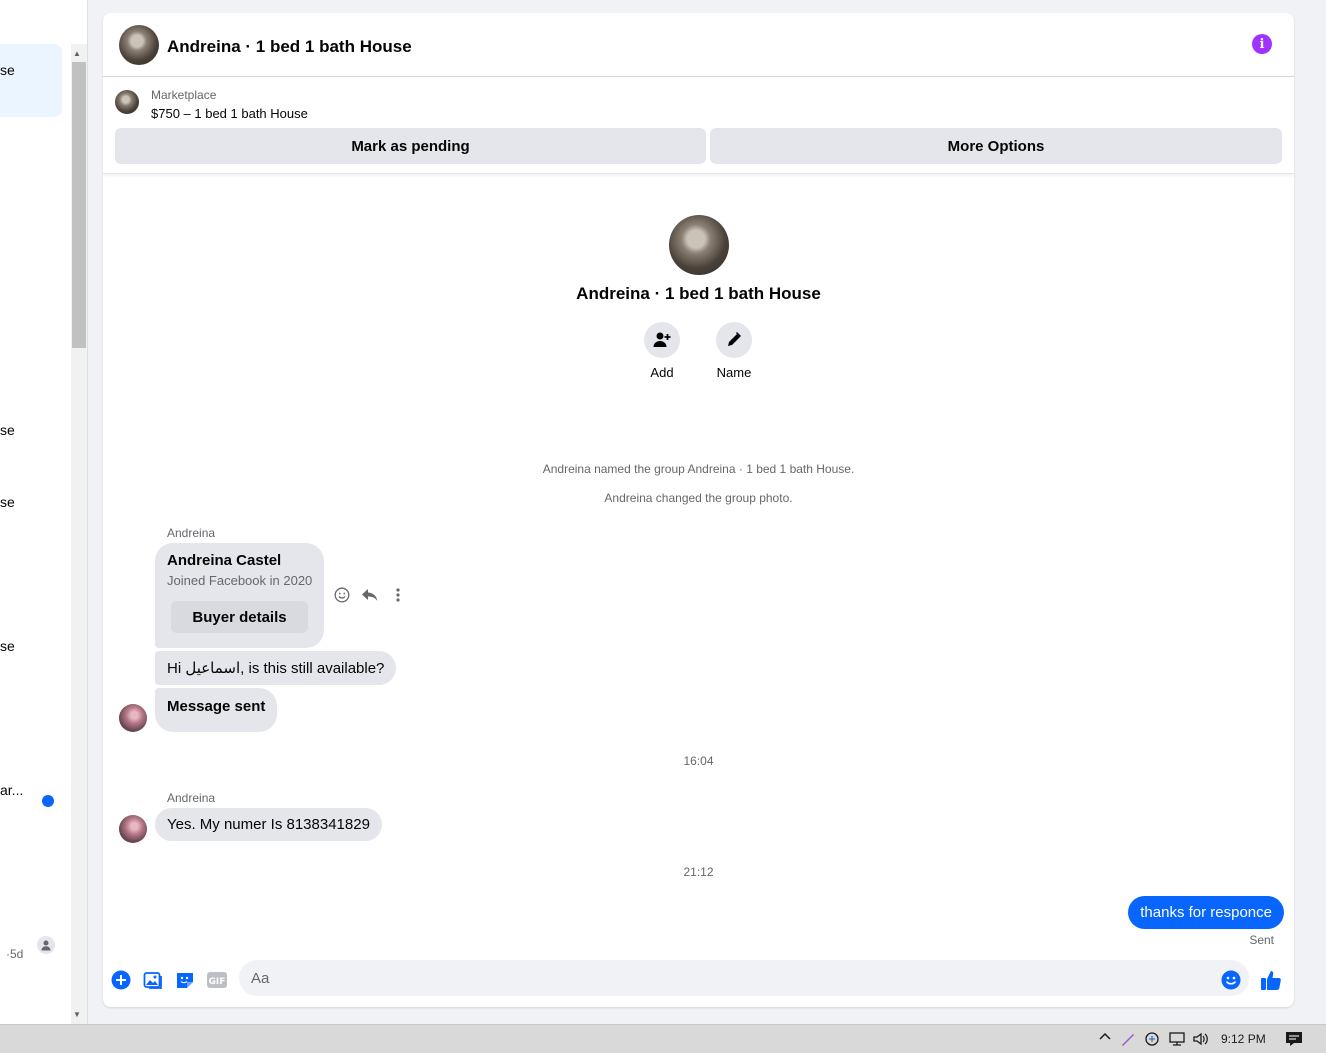  Describe the element at coordinates (1128, 1039) in the screenshot. I see `pen-icon` at that location.